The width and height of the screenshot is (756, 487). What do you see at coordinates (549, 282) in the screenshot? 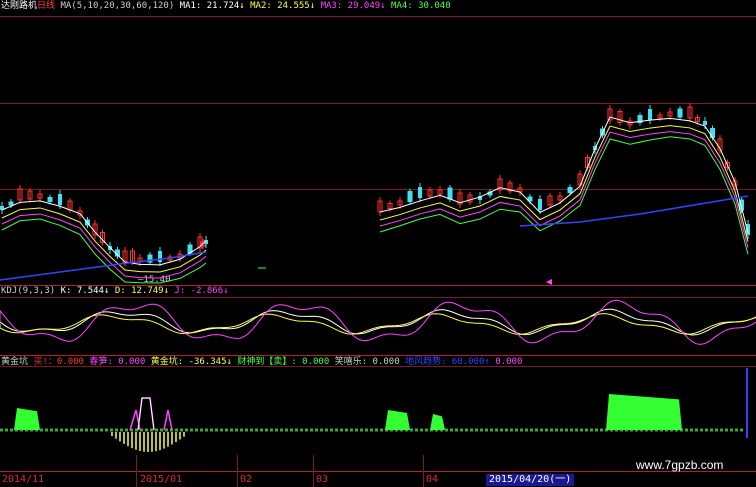
I see `marker-triangle` at bounding box center [549, 282].